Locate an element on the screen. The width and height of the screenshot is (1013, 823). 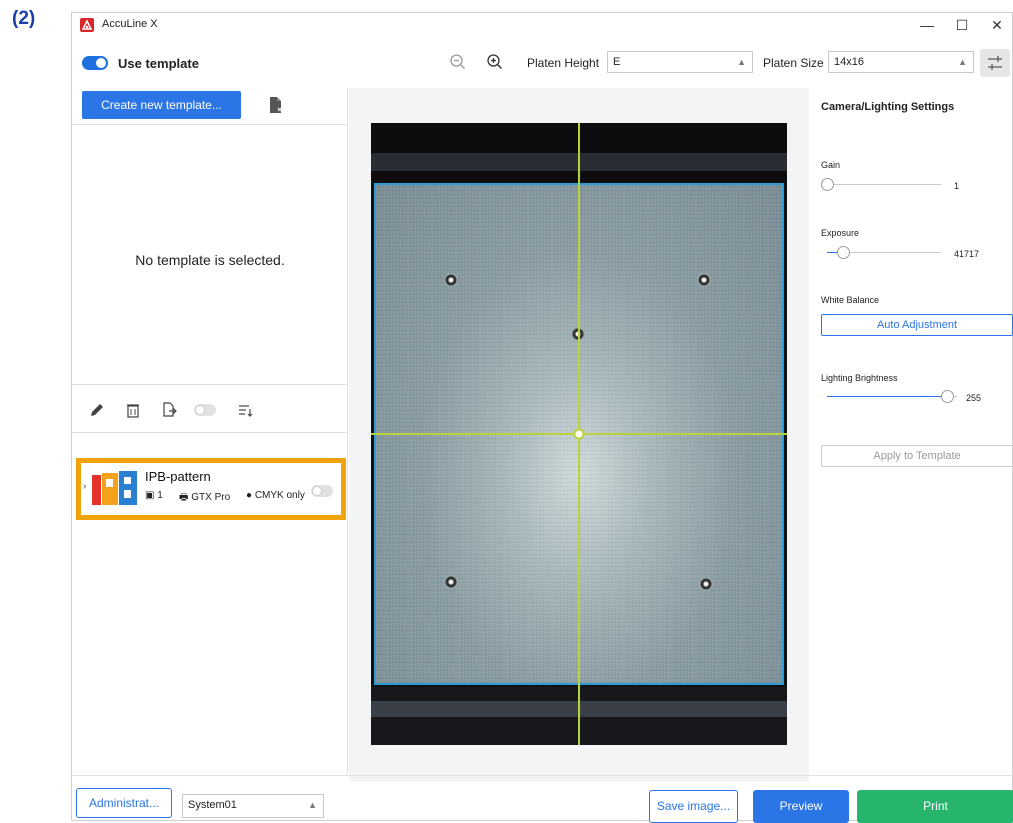
exposure-label: Exposure is located at coordinates (840, 233).